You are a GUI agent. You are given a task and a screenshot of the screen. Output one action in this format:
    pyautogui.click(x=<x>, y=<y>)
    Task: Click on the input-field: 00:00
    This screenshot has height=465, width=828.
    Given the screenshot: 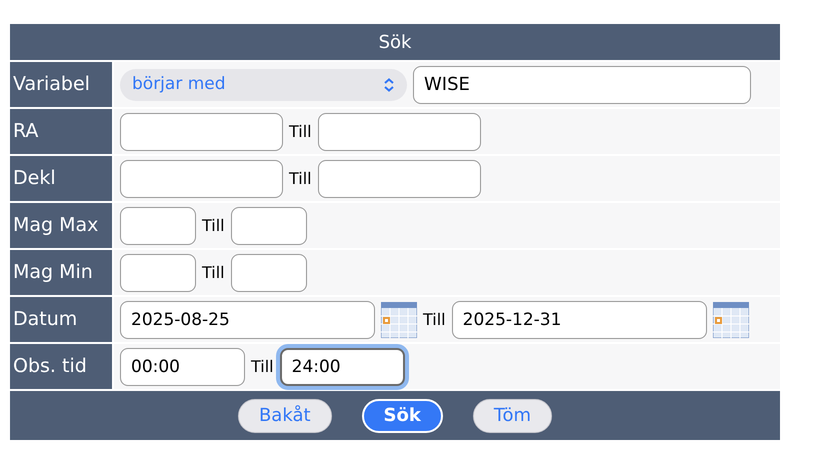 What is the action you would take?
    pyautogui.click(x=182, y=367)
    